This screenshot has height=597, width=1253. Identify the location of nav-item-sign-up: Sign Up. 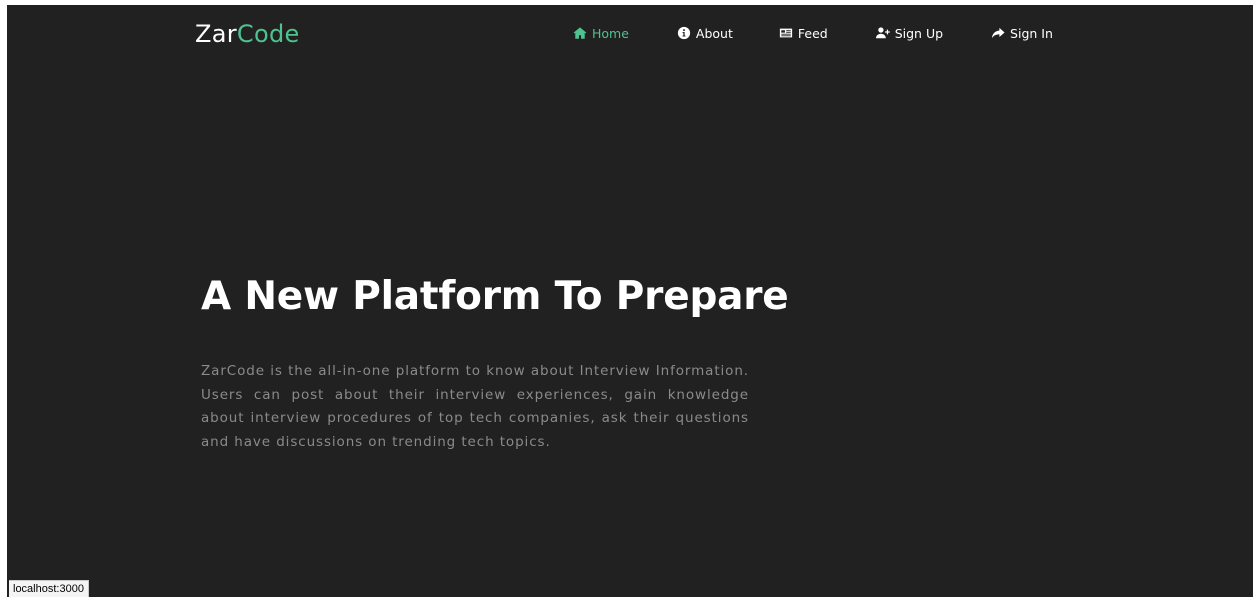
(909, 33).